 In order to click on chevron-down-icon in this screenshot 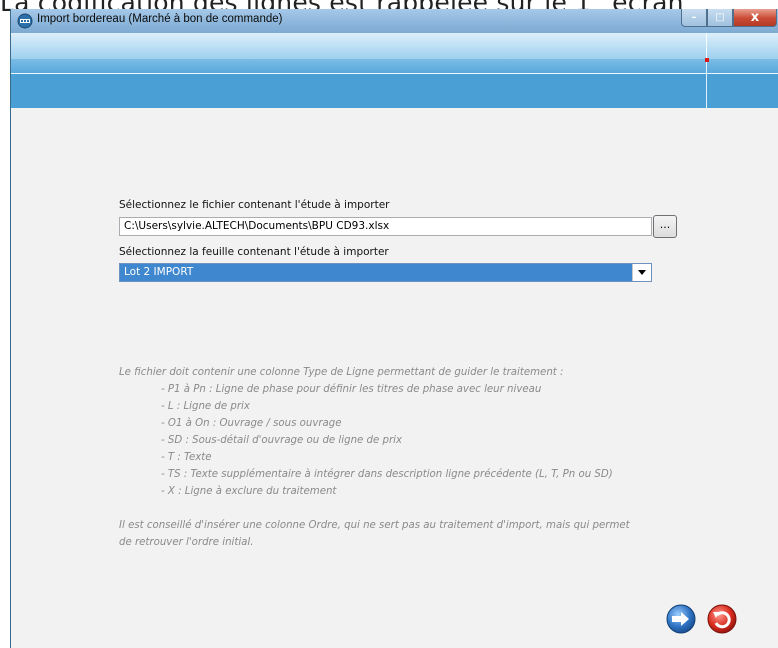, I will do `click(642, 272)`.